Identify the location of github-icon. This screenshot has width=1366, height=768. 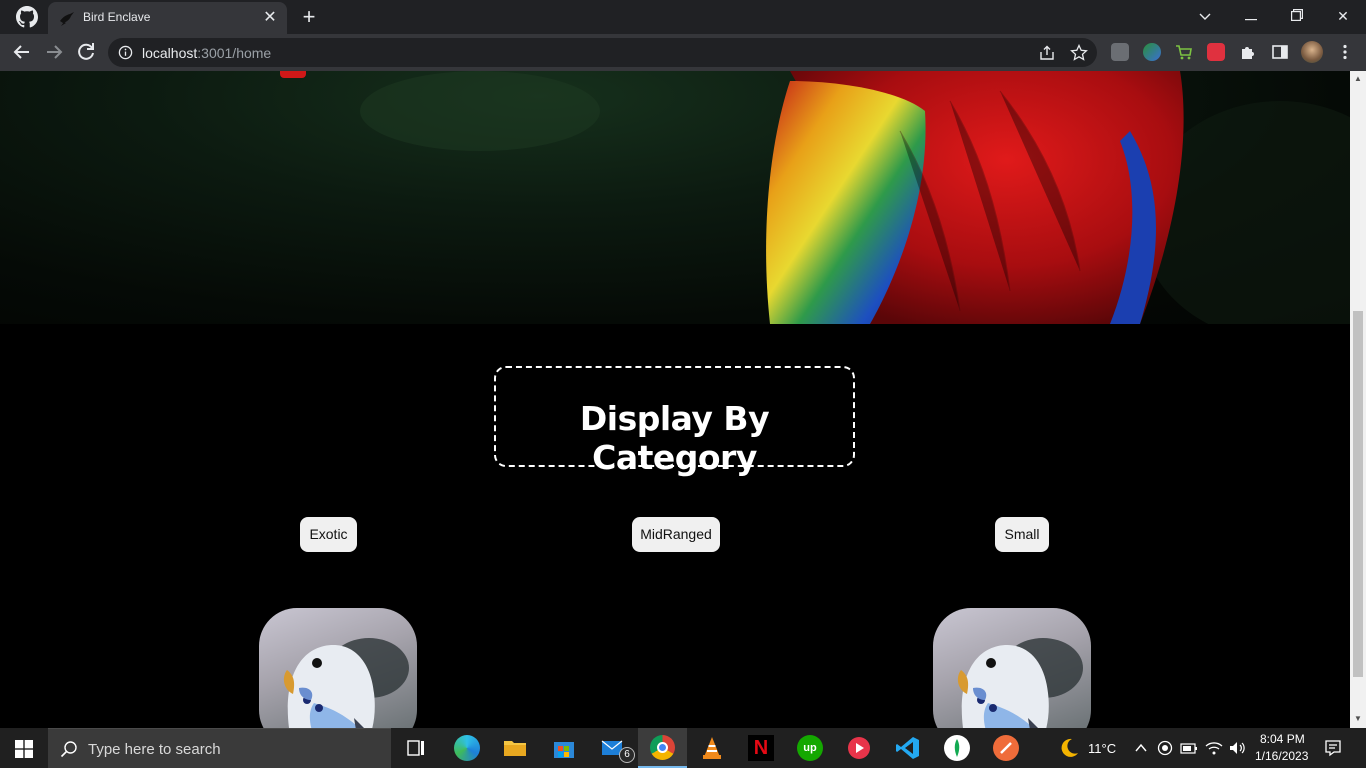
(27, 17).